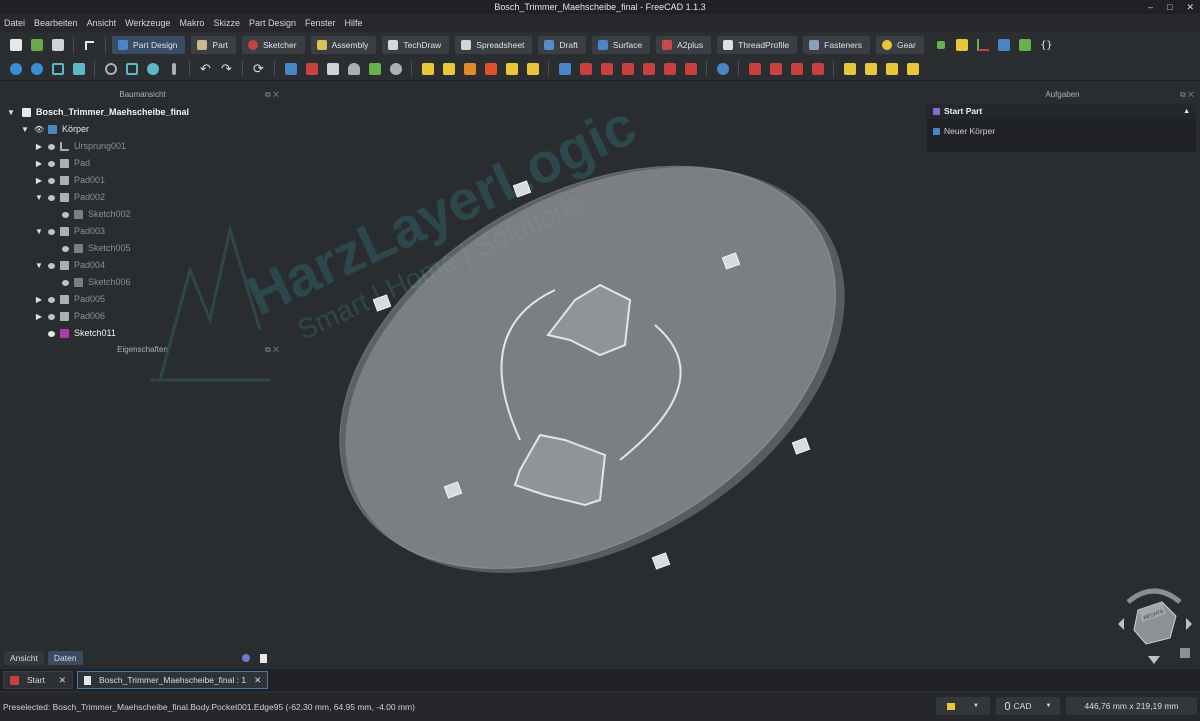 The height and width of the screenshot is (721, 1200). What do you see at coordinates (290, 69) in the screenshot?
I see `create-body-icon` at bounding box center [290, 69].